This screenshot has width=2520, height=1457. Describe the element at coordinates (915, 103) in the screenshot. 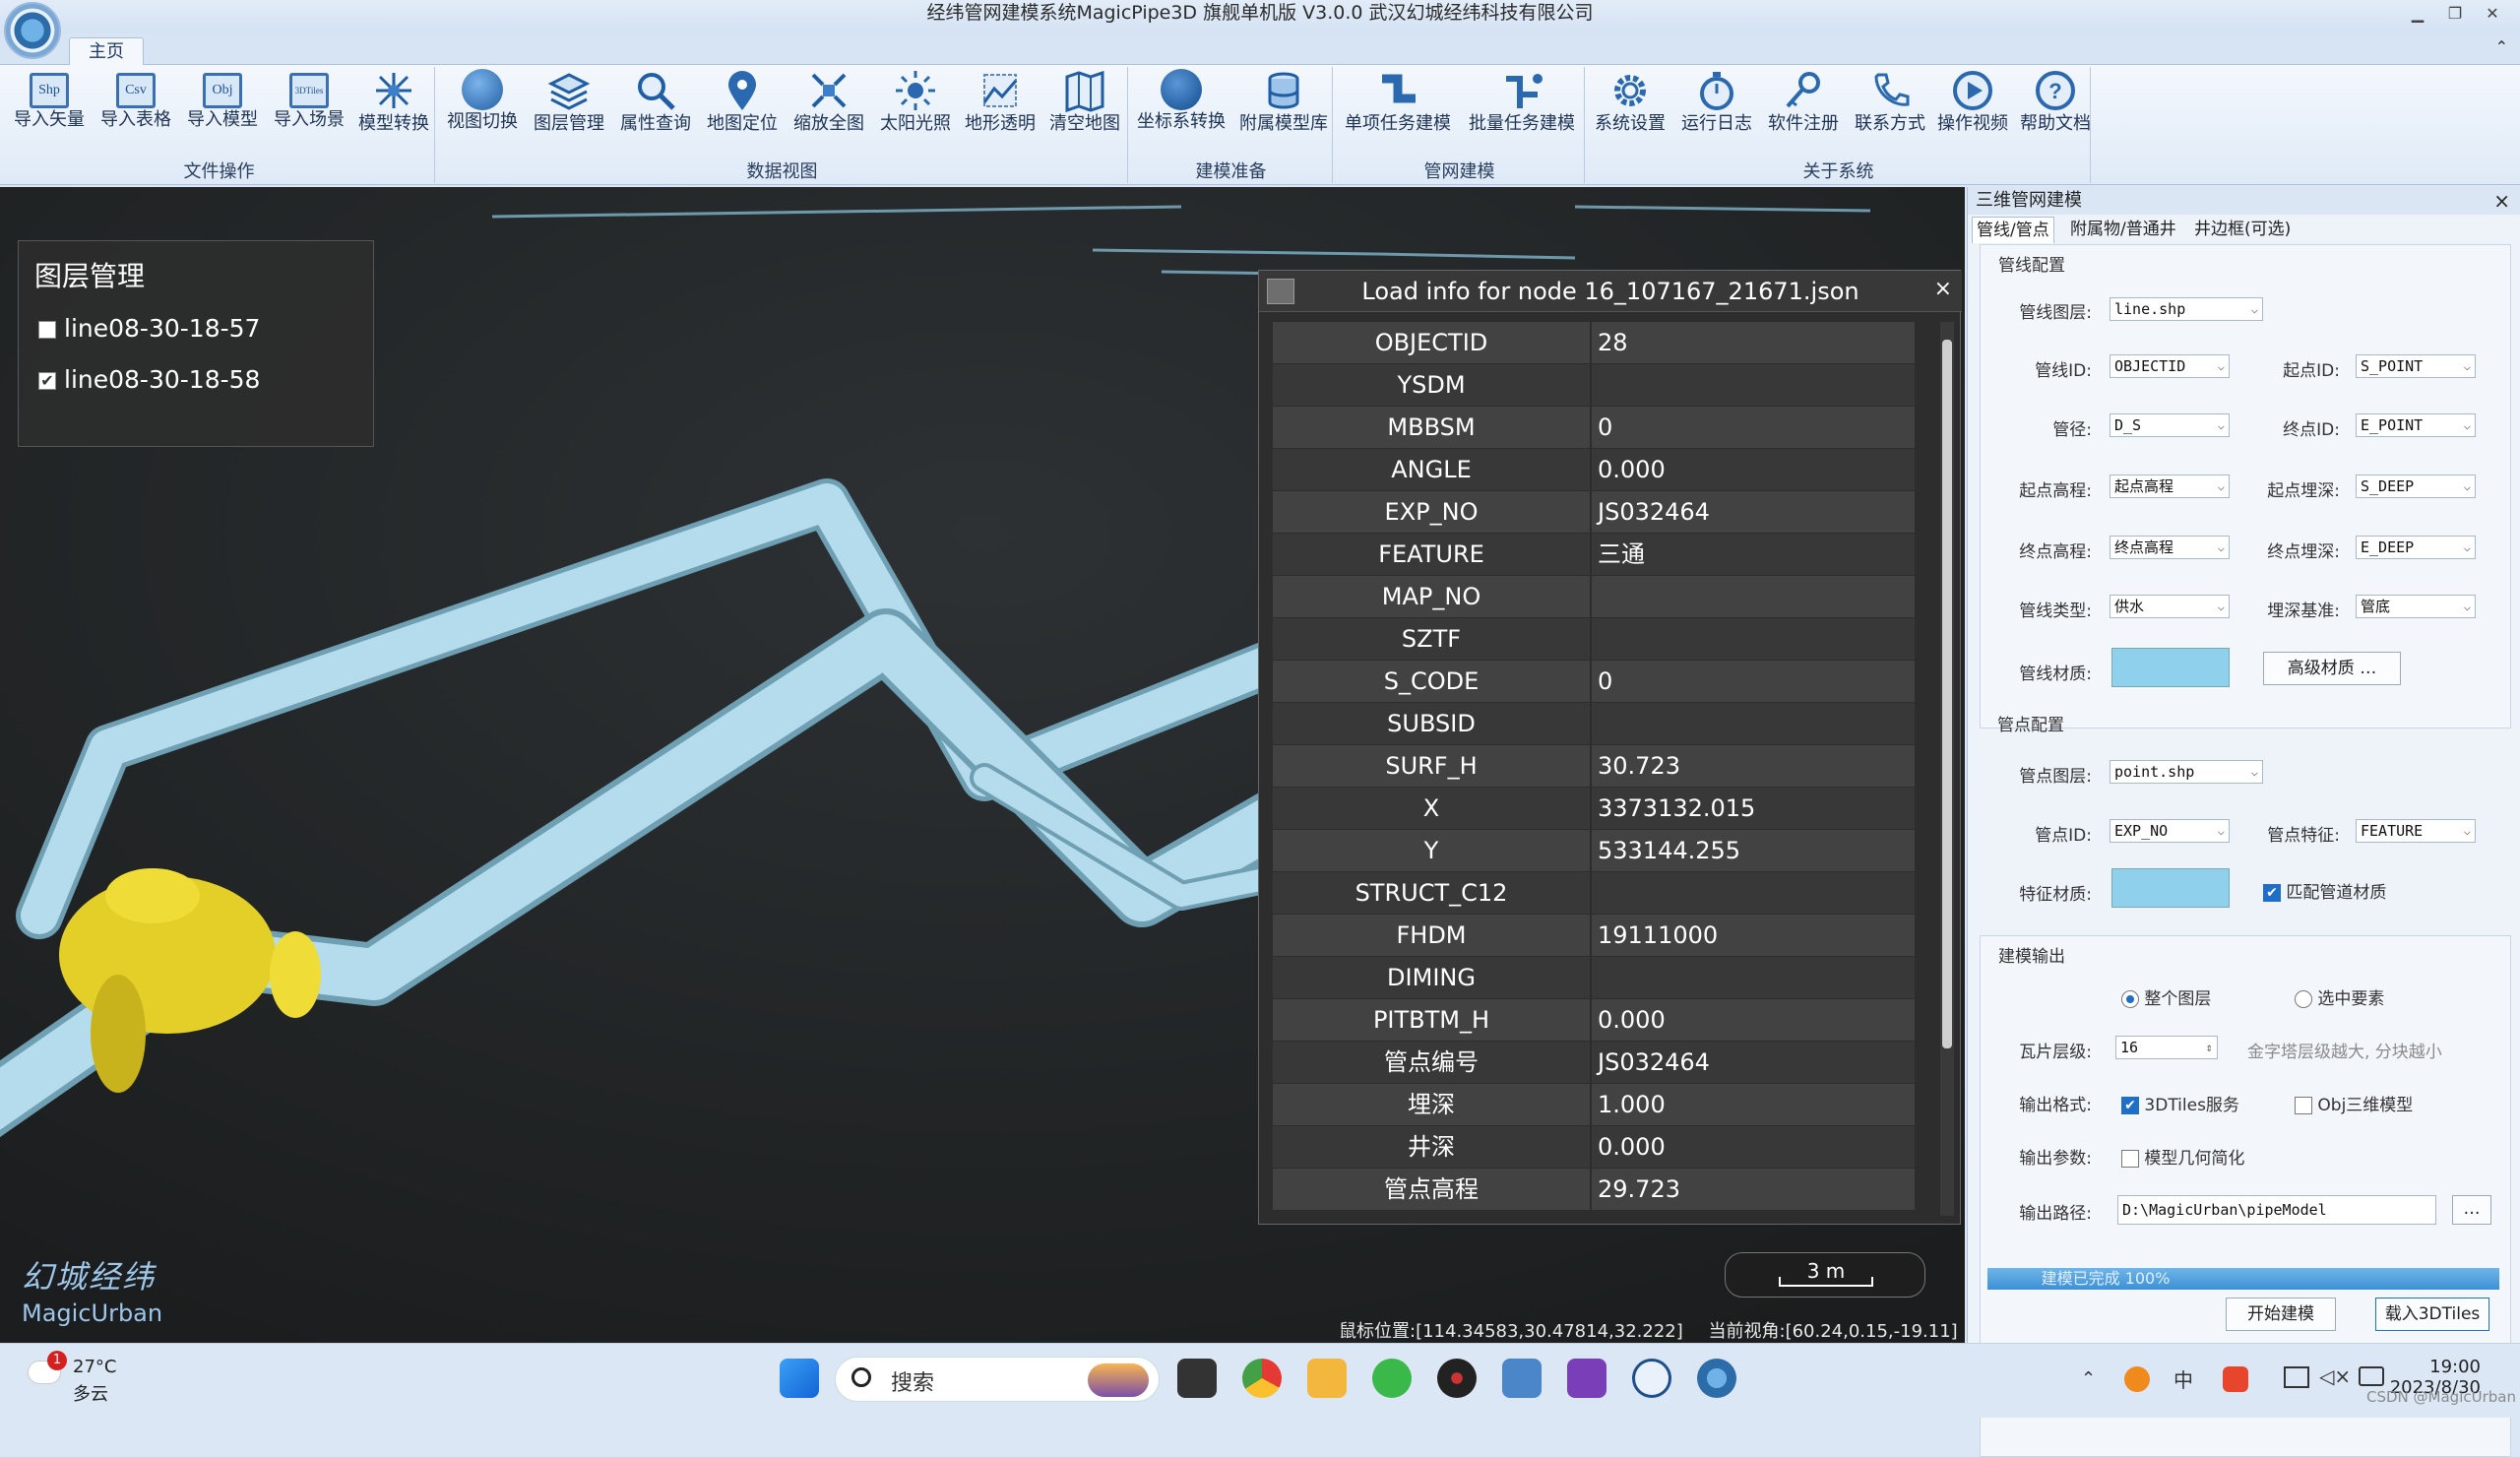

I see `sunlight-button: 太阳光照` at that location.